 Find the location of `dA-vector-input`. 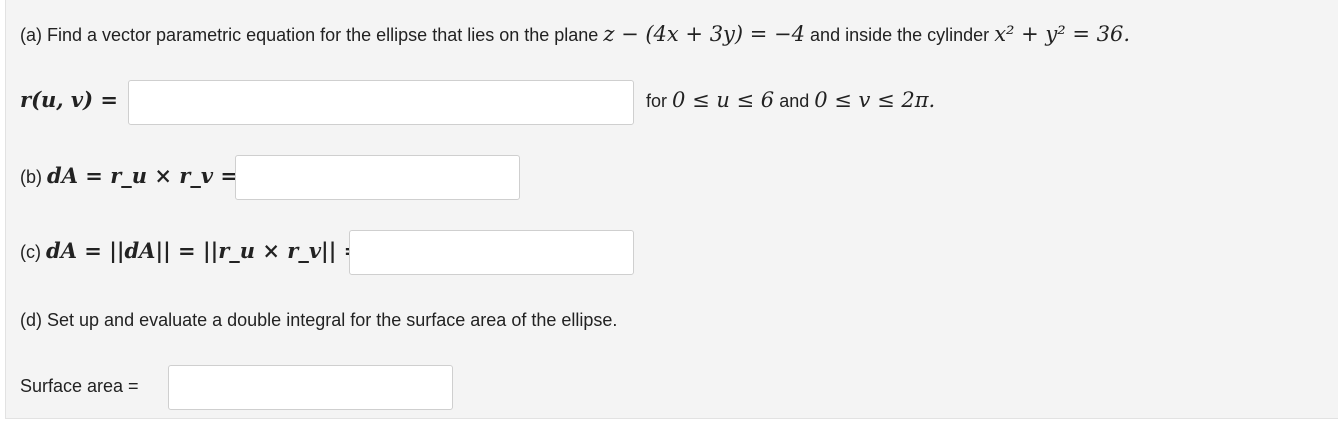

dA-vector-input is located at coordinates (377, 177).